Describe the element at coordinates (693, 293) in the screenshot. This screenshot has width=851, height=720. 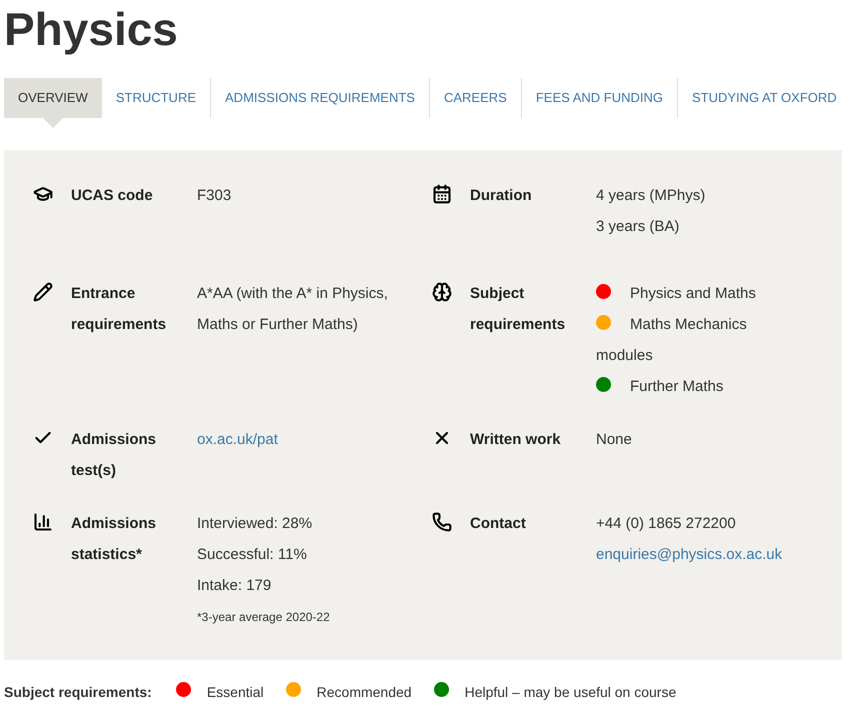
I see `field-value: Physics and Maths` at that location.